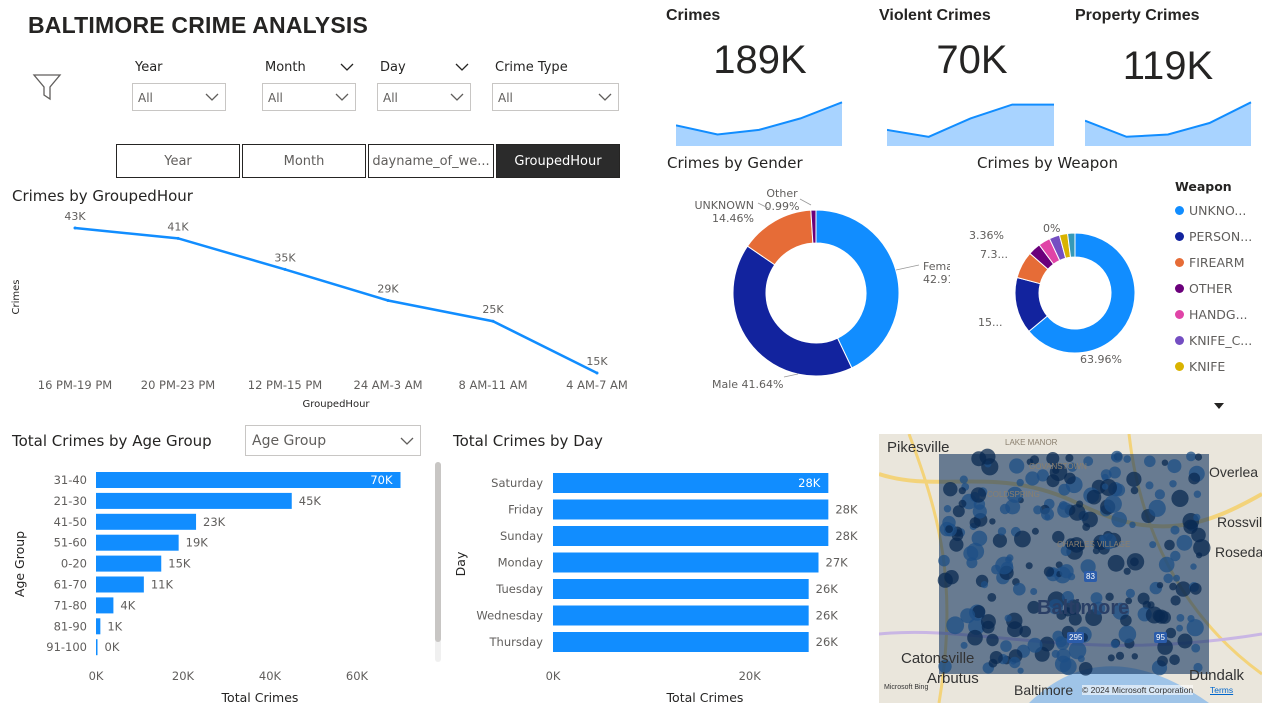 This screenshot has width=1278, height=713. Describe the element at coordinates (424, 97) in the screenshot. I see `slicer-dropdown-day: All` at that location.